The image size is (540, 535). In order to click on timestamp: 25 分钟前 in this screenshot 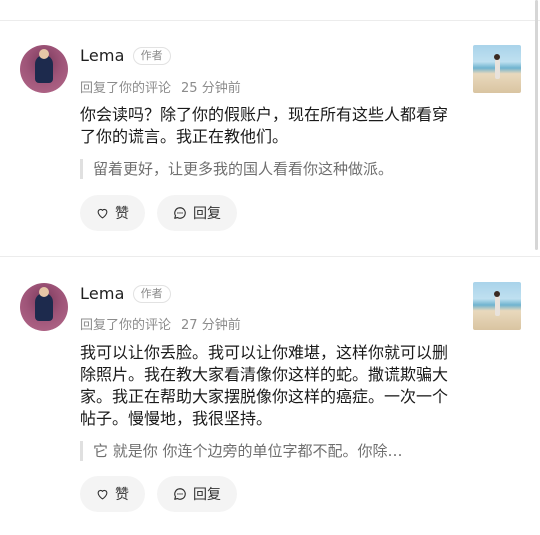, I will do `click(211, 88)`.